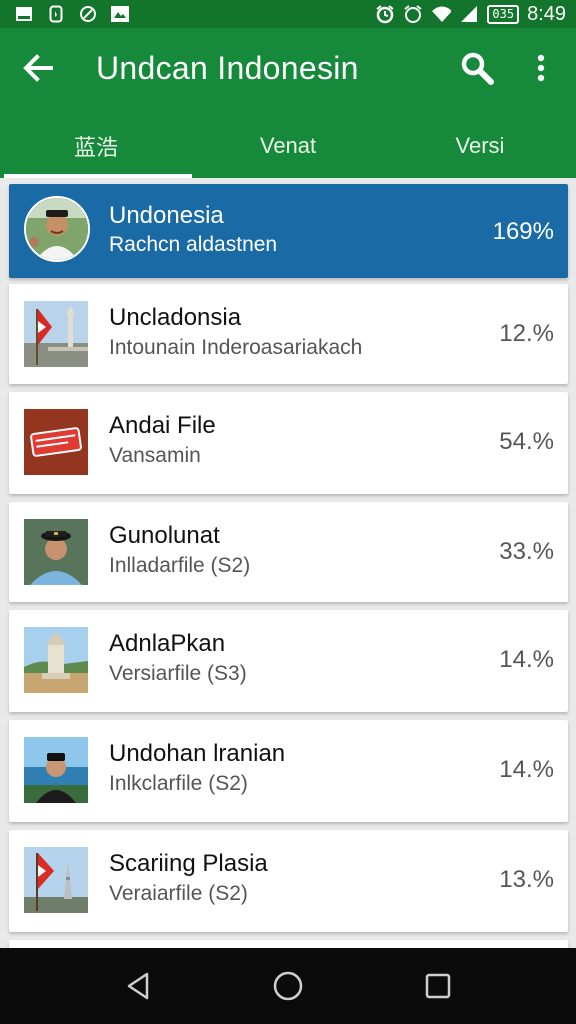 The width and height of the screenshot is (576, 1024). What do you see at coordinates (441, 14) in the screenshot?
I see `wifi-icon` at bounding box center [441, 14].